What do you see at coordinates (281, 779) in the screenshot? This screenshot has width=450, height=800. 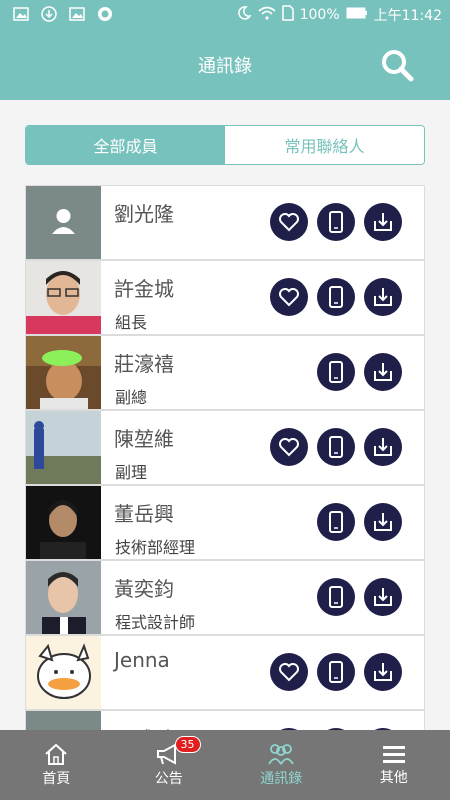 I see `nav-label: 通訊錄` at bounding box center [281, 779].